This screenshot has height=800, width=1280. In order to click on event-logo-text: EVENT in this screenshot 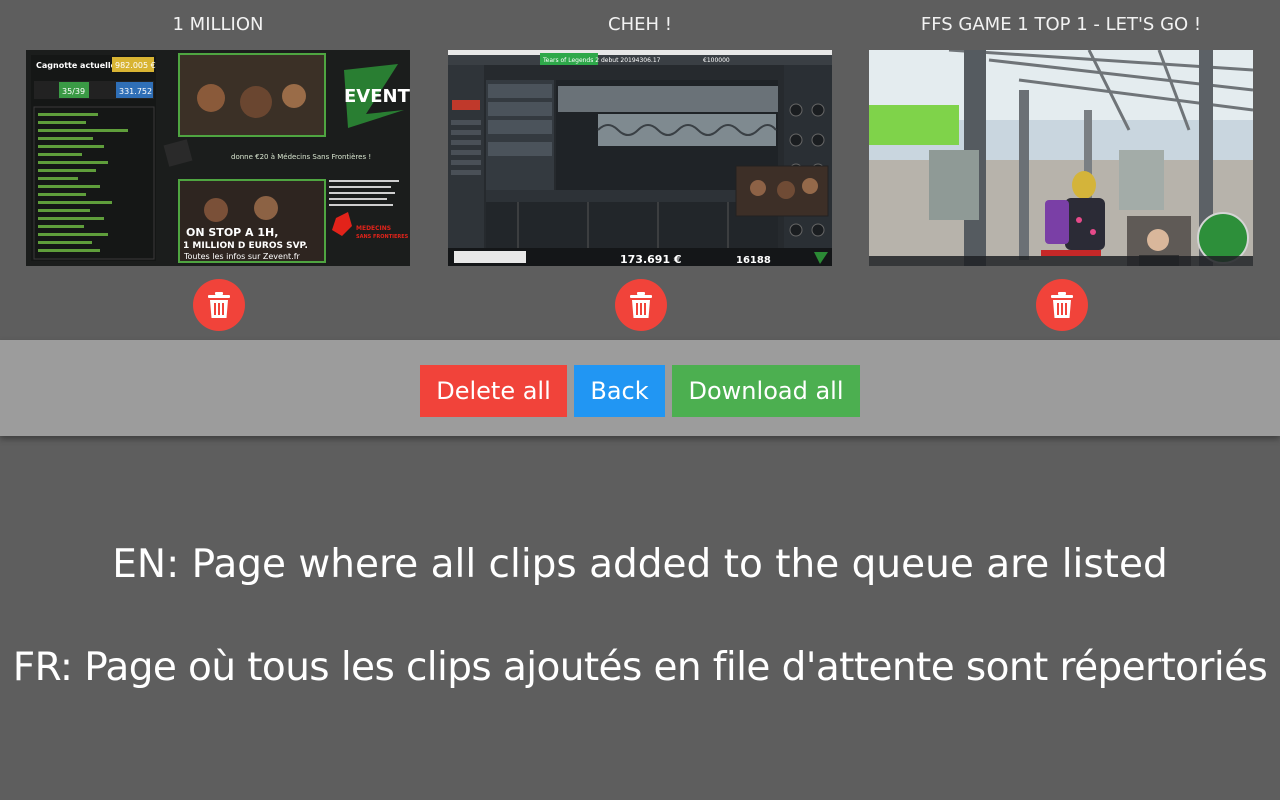, I will do `click(377, 96)`.